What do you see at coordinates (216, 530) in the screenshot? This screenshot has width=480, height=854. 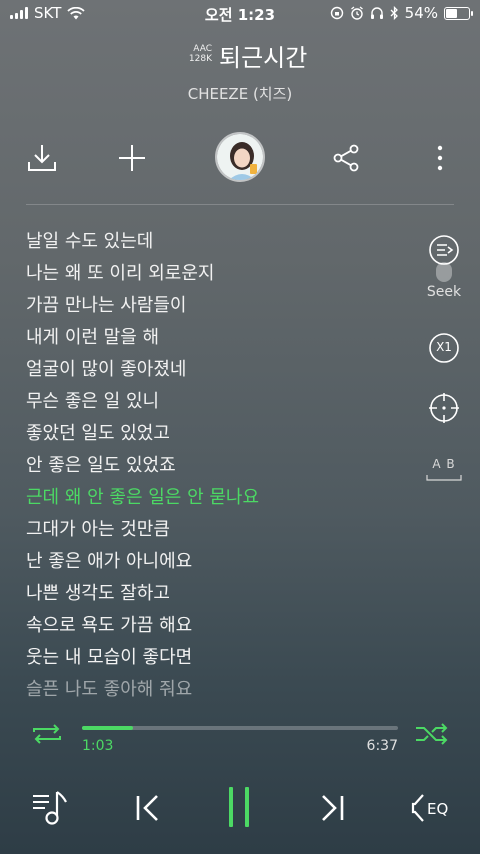 I see `lyric-line: 그대가 아는 것만큼` at bounding box center [216, 530].